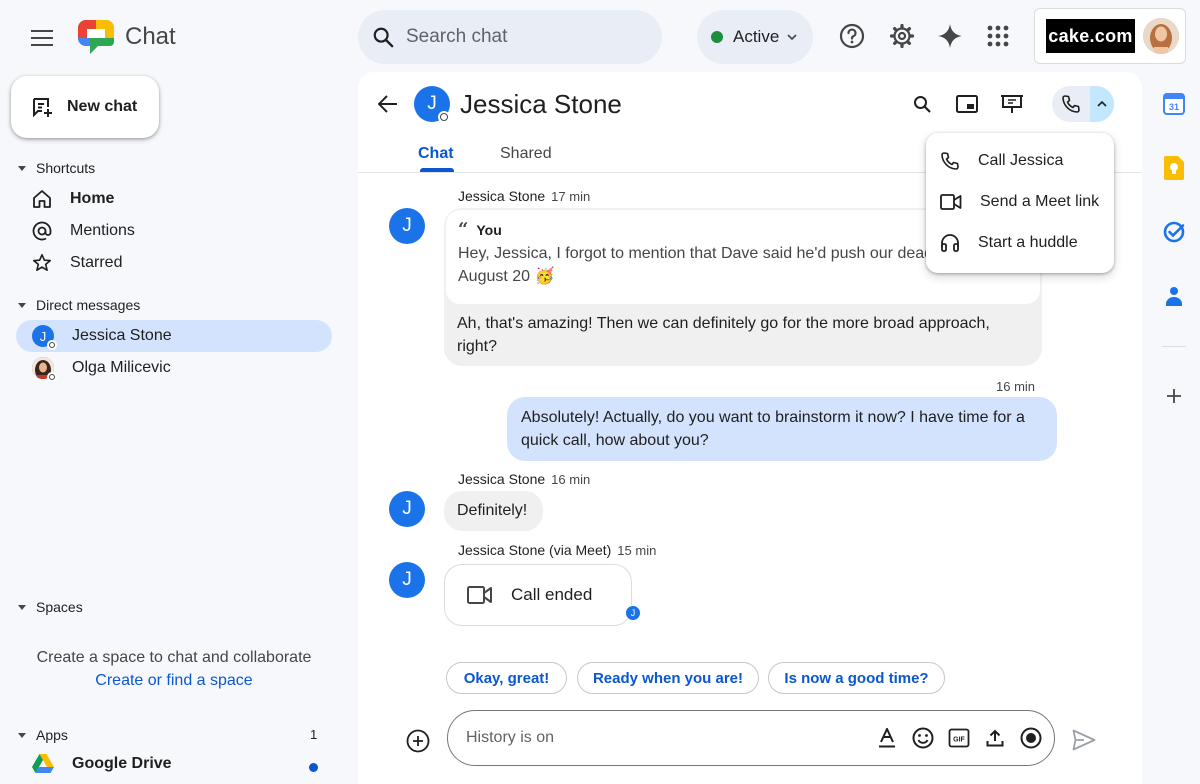 This screenshot has height=784, width=1200. Describe the element at coordinates (526, 154) in the screenshot. I see `tab-shared: Shared` at that location.